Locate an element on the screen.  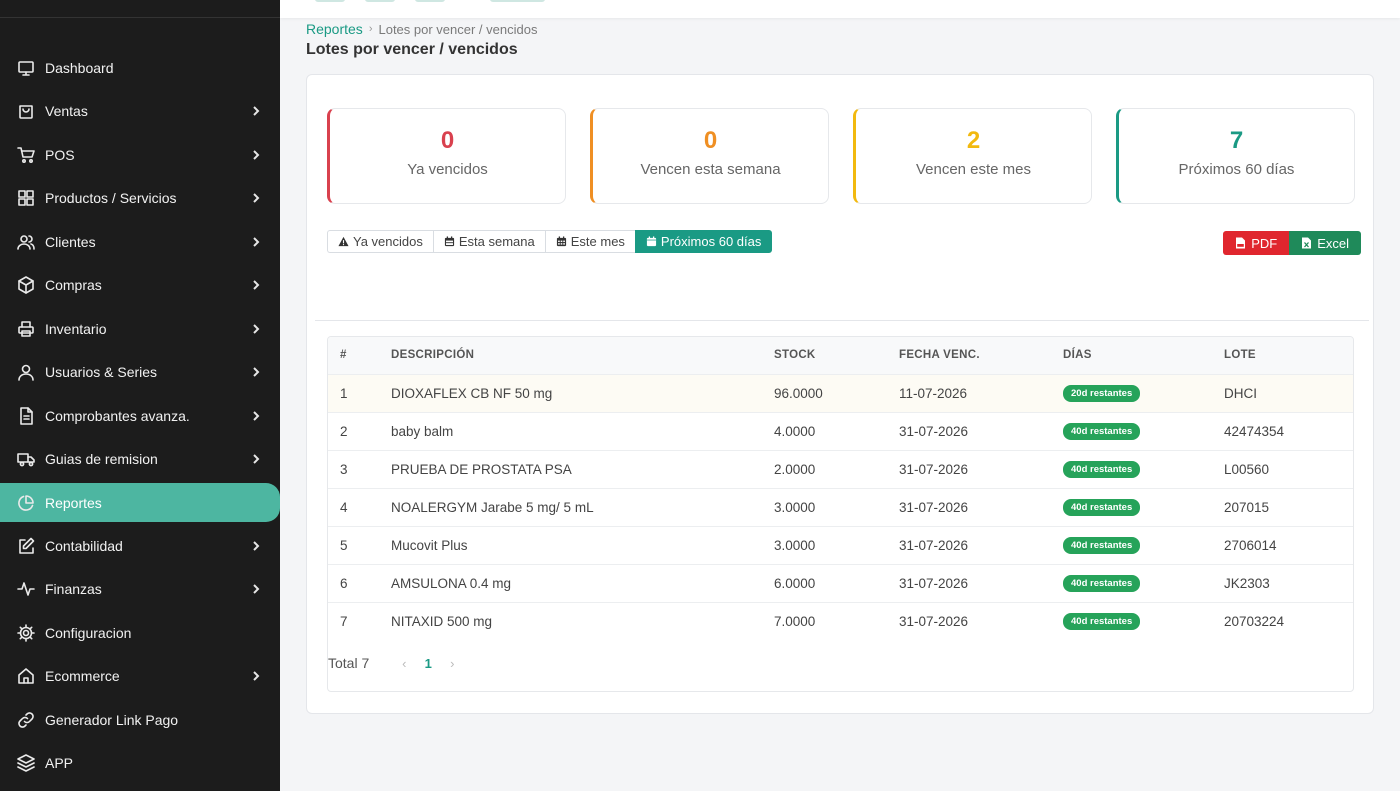
sidebar-item-compras: Compras is located at coordinates (140, 286).